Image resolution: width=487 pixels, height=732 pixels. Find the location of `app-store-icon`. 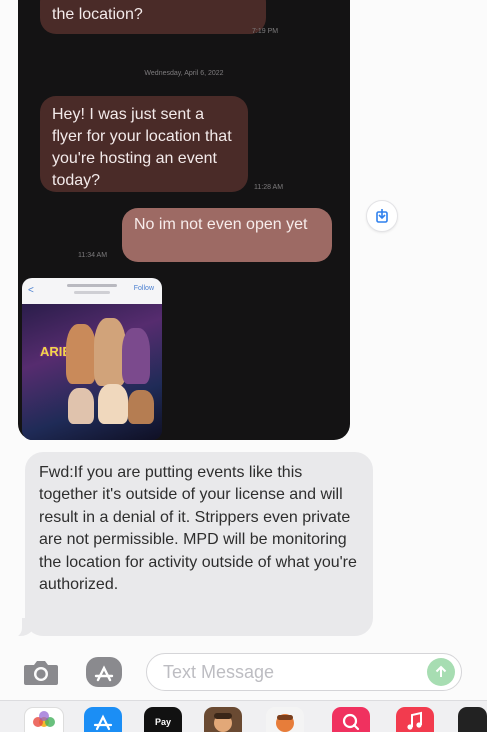

app-store-icon is located at coordinates (104, 672).